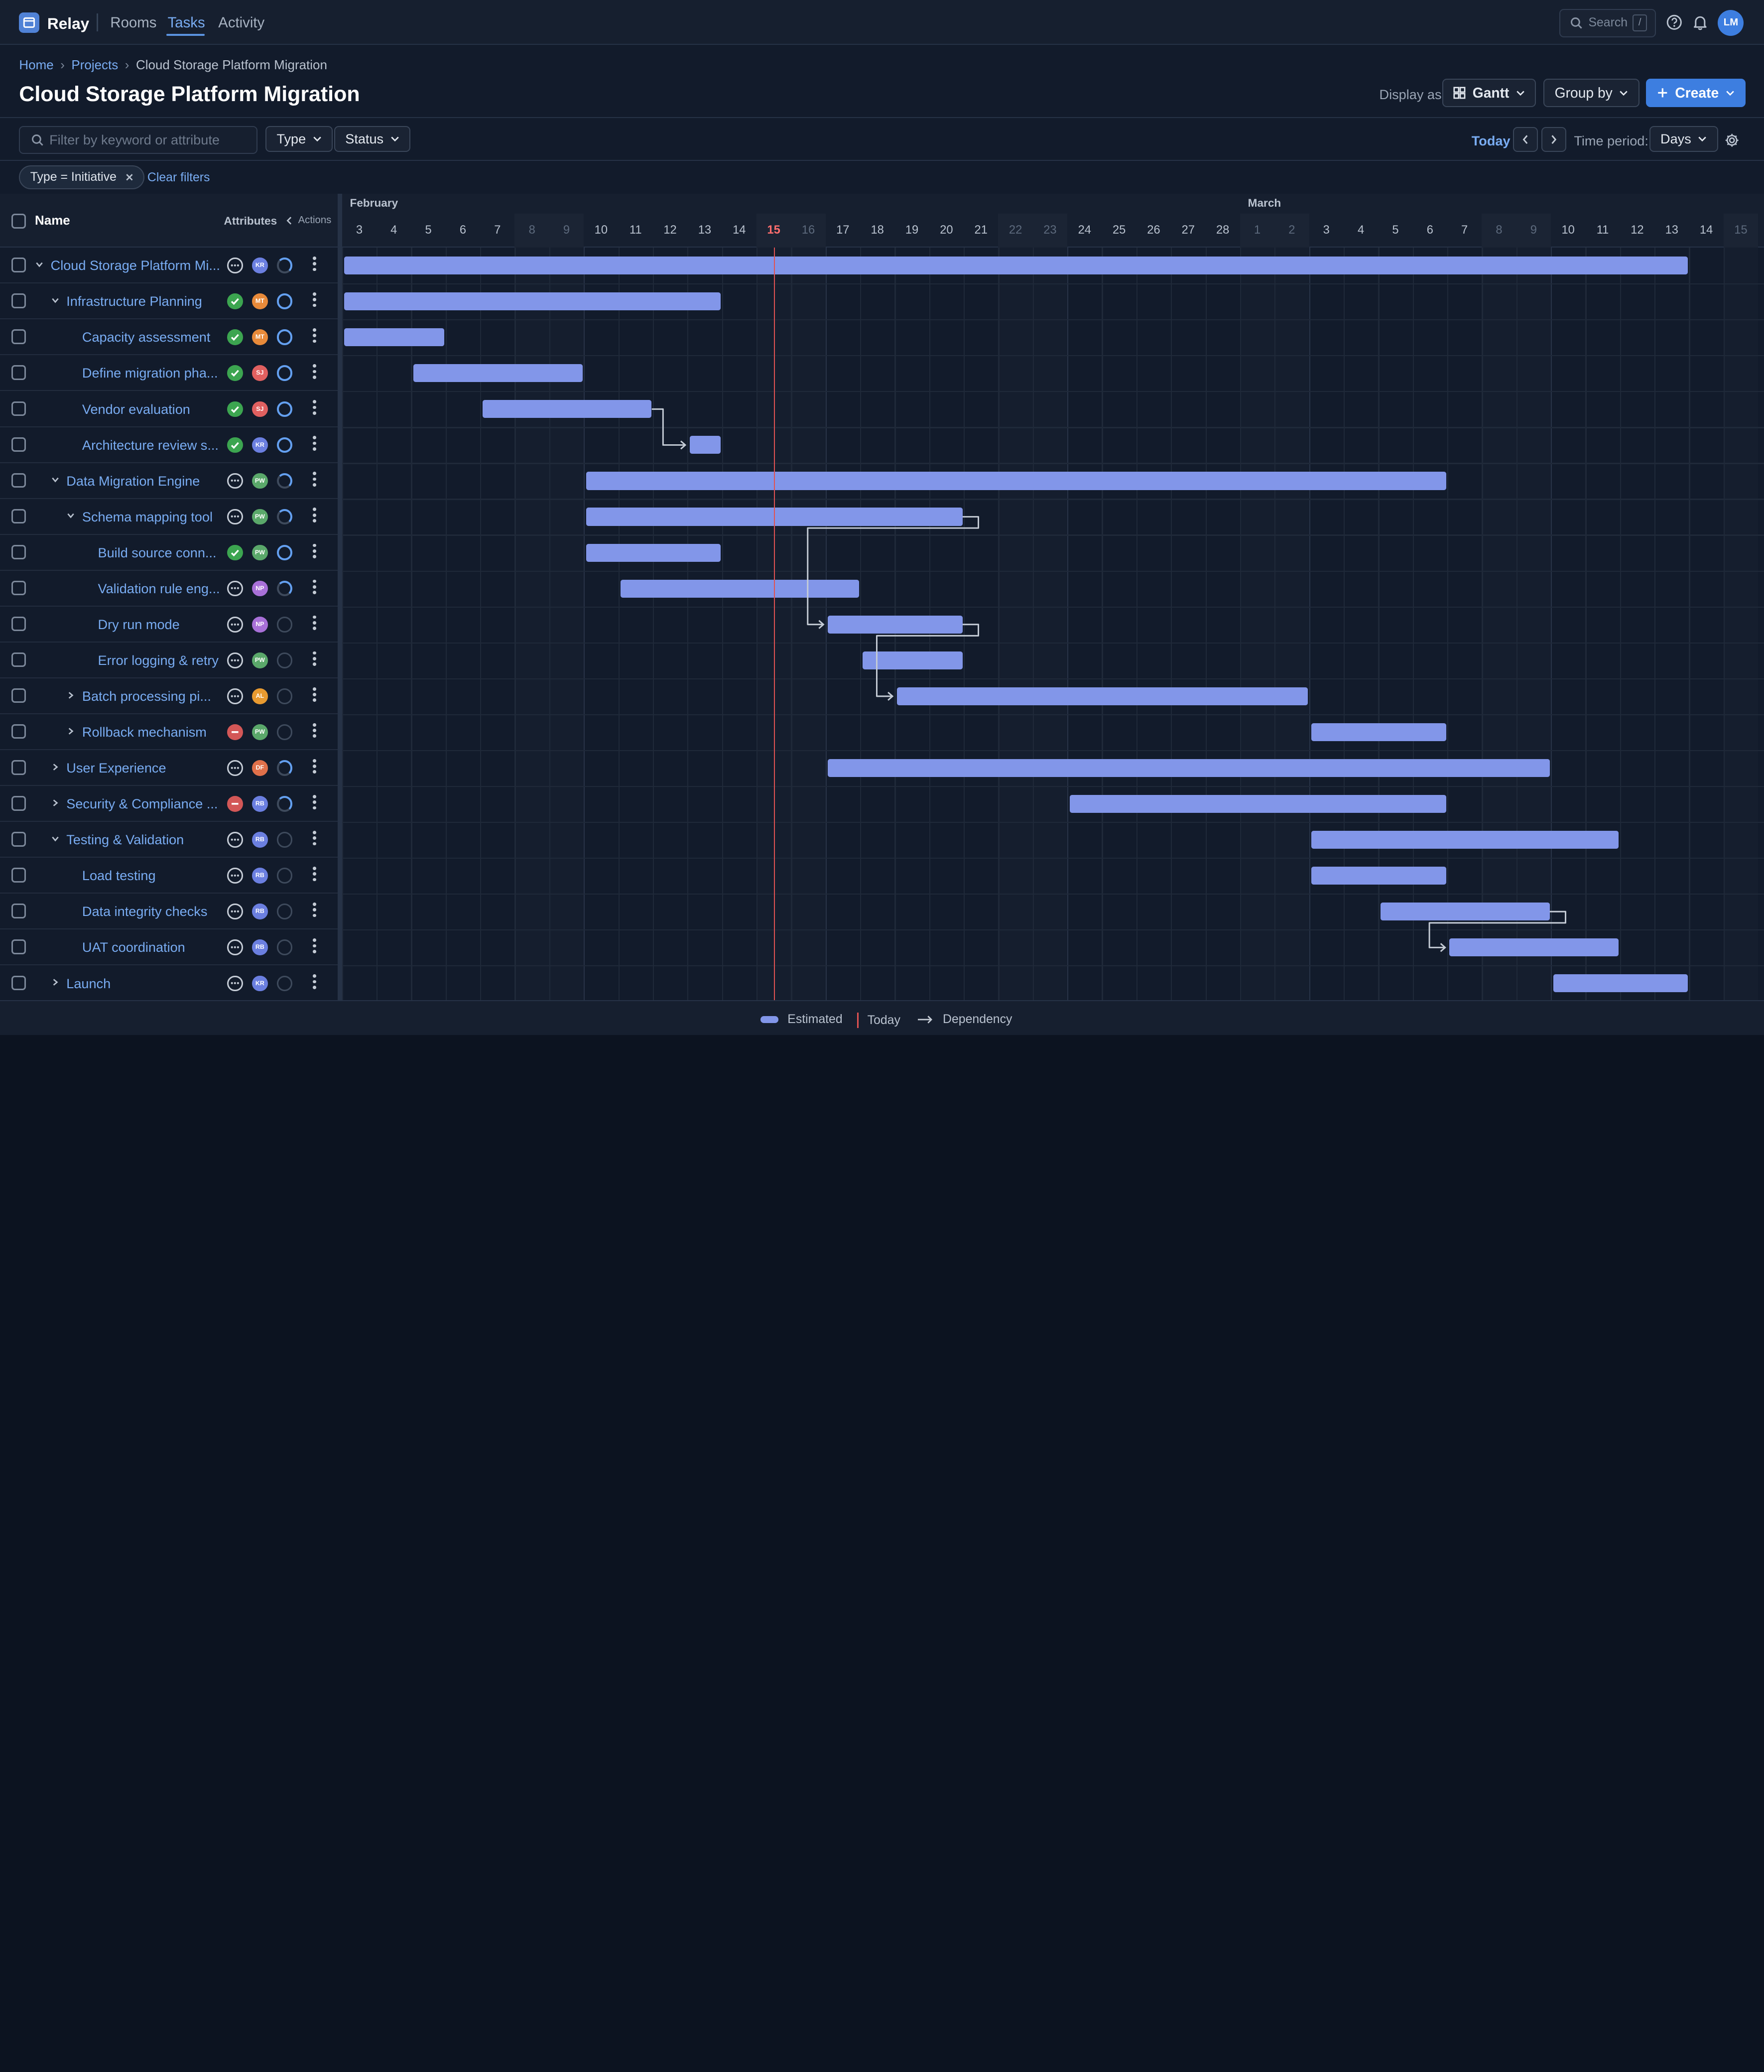  Describe the element at coordinates (1533, 231) in the screenshot. I see `day-label: 9` at that location.